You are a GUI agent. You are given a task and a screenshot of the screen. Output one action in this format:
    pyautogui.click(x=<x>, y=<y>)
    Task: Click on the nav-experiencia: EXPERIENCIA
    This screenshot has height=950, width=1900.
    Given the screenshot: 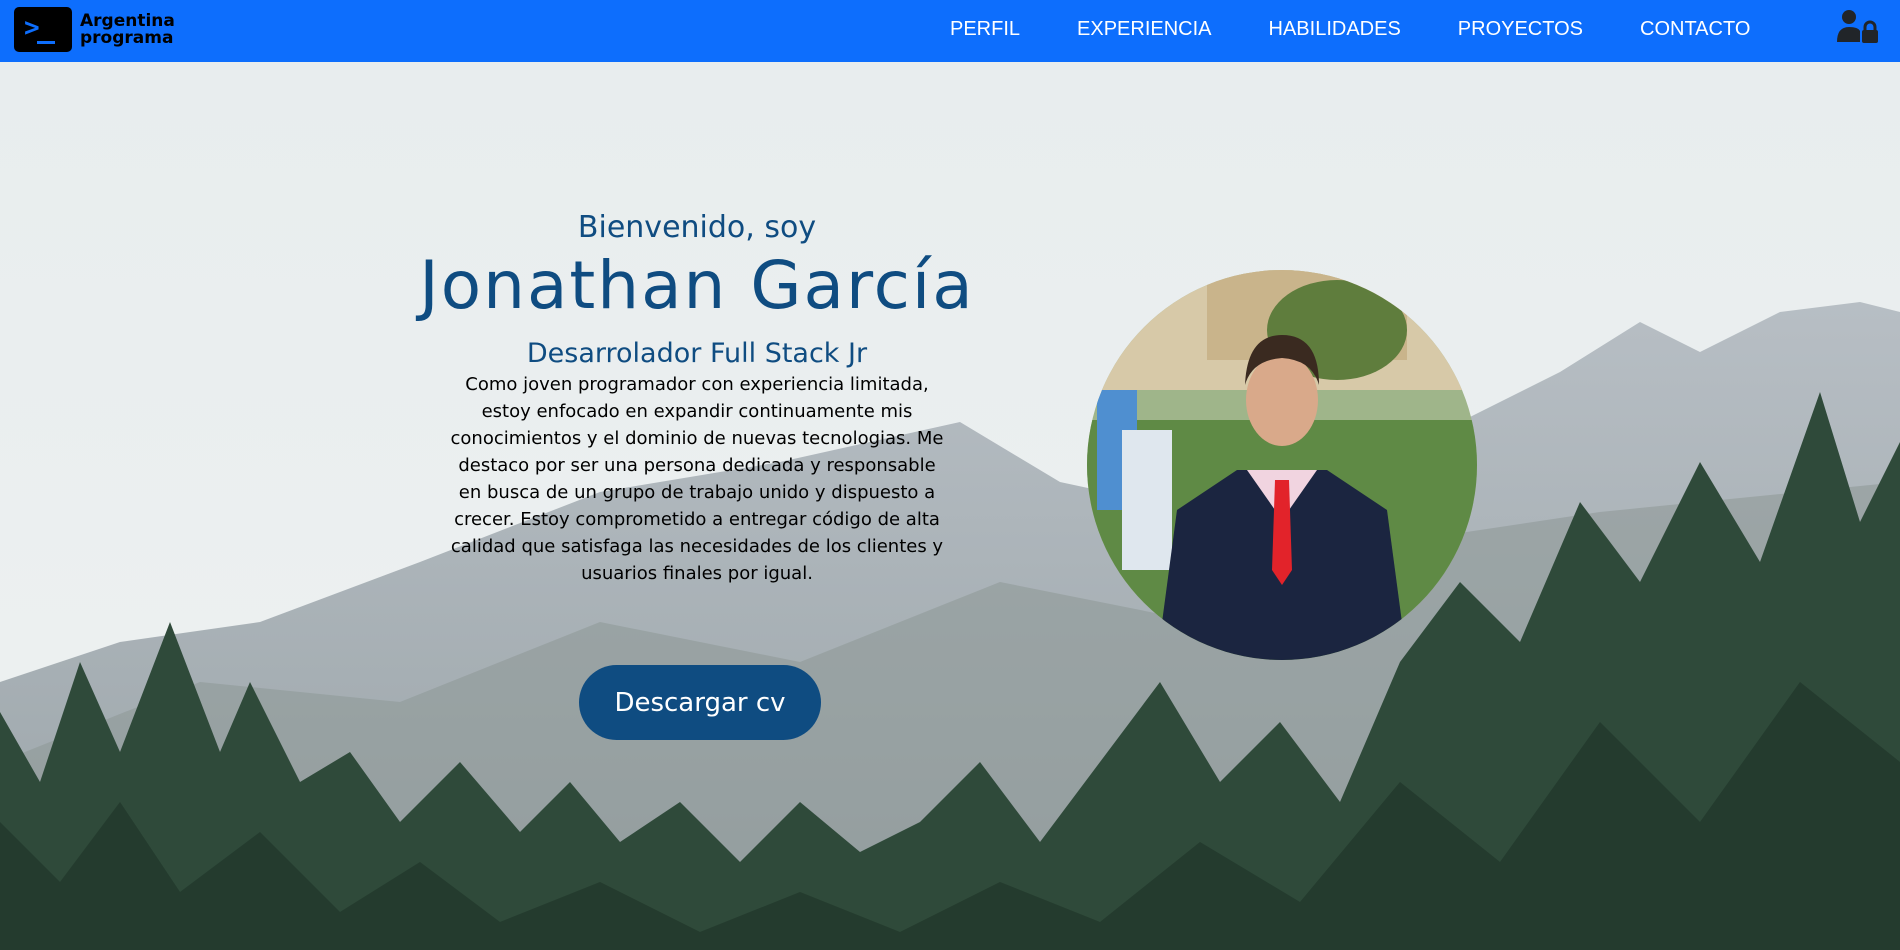 What is the action you would take?
    pyautogui.click(x=1144, y=29)
    